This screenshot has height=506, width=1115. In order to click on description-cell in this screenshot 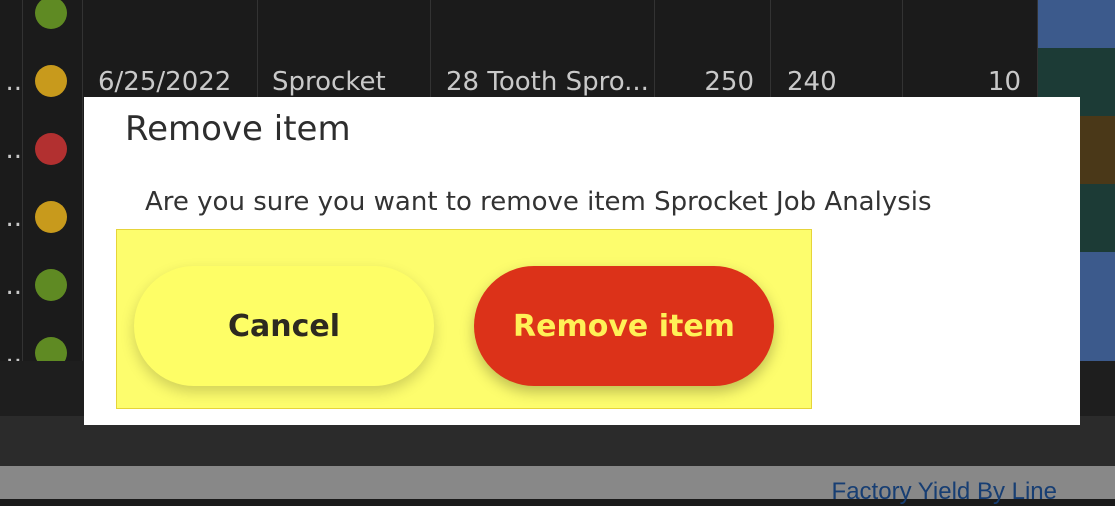, I will do `click(543, 24)`.